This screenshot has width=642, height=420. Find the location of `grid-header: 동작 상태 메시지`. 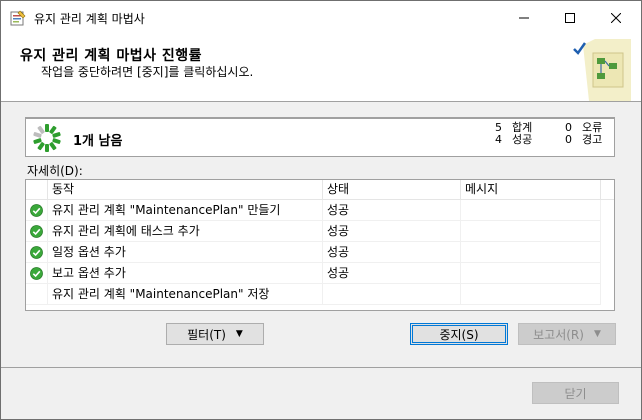

grid-header: 동작 상태 메시지 is located at coordinates (320, 190).